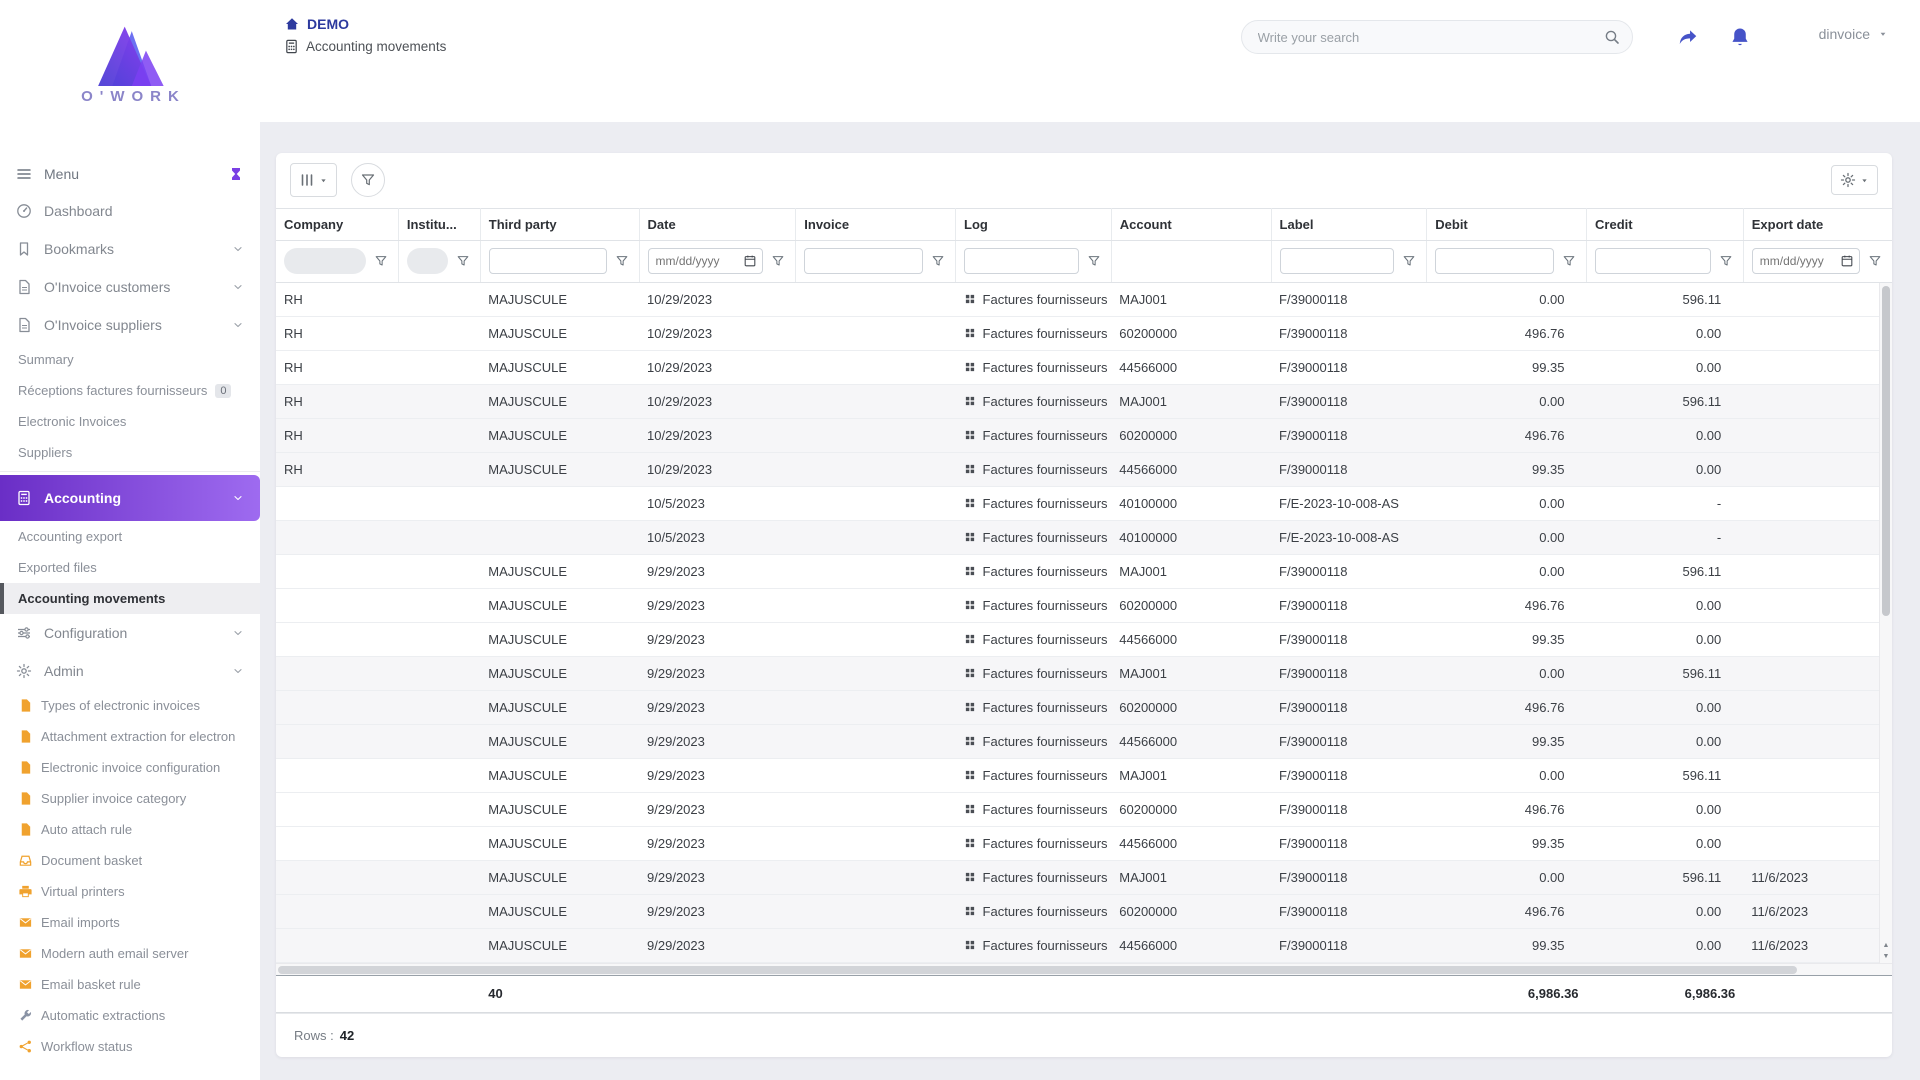 This screenshot has width=1920, height=1080. What do you see at coordinates (130, 325) in the screenshot?
I see `sidebar-item-o-invoice-suppliers: O'Invoice suppliers` at bounding box center [130, 325].